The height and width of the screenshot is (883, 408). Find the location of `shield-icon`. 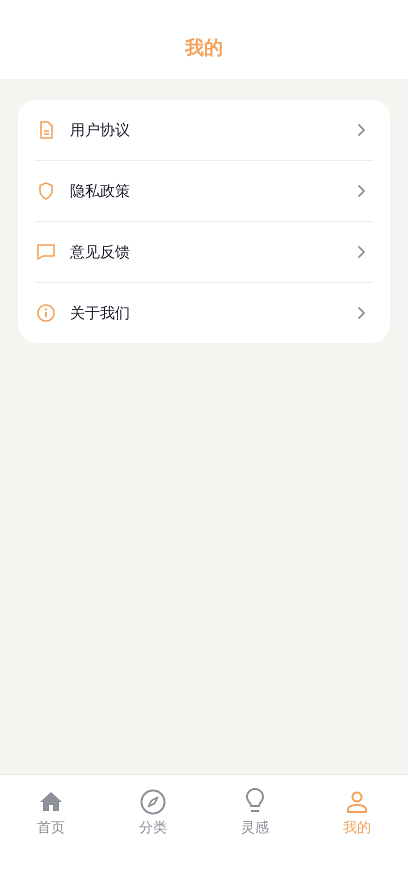

shield-icon is located at coordinates (46, 191).